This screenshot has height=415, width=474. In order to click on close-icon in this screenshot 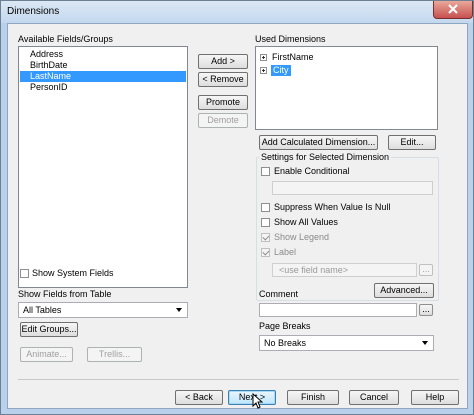, I will do `click(453, 9)`.